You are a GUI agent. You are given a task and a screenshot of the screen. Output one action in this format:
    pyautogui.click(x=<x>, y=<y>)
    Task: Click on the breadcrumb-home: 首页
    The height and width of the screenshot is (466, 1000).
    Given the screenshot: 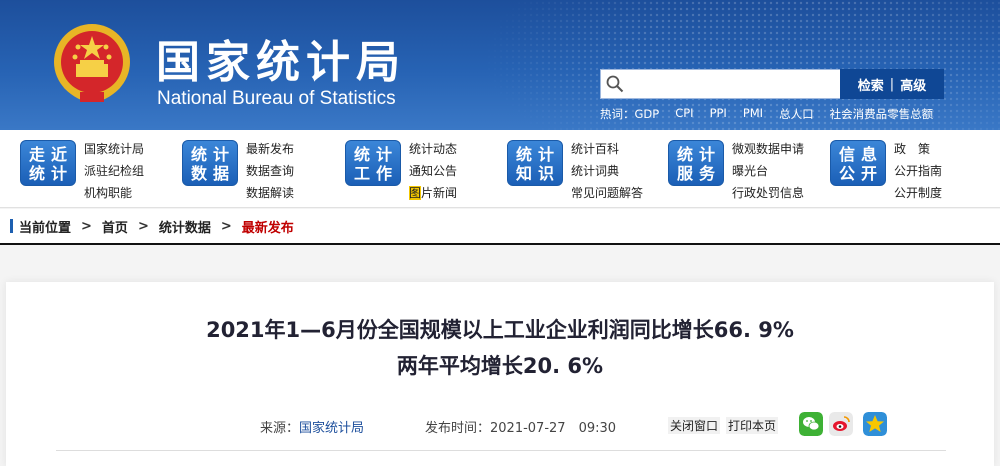 What is the action you would take?
    pyautogui.click(x=115, y=226)
    